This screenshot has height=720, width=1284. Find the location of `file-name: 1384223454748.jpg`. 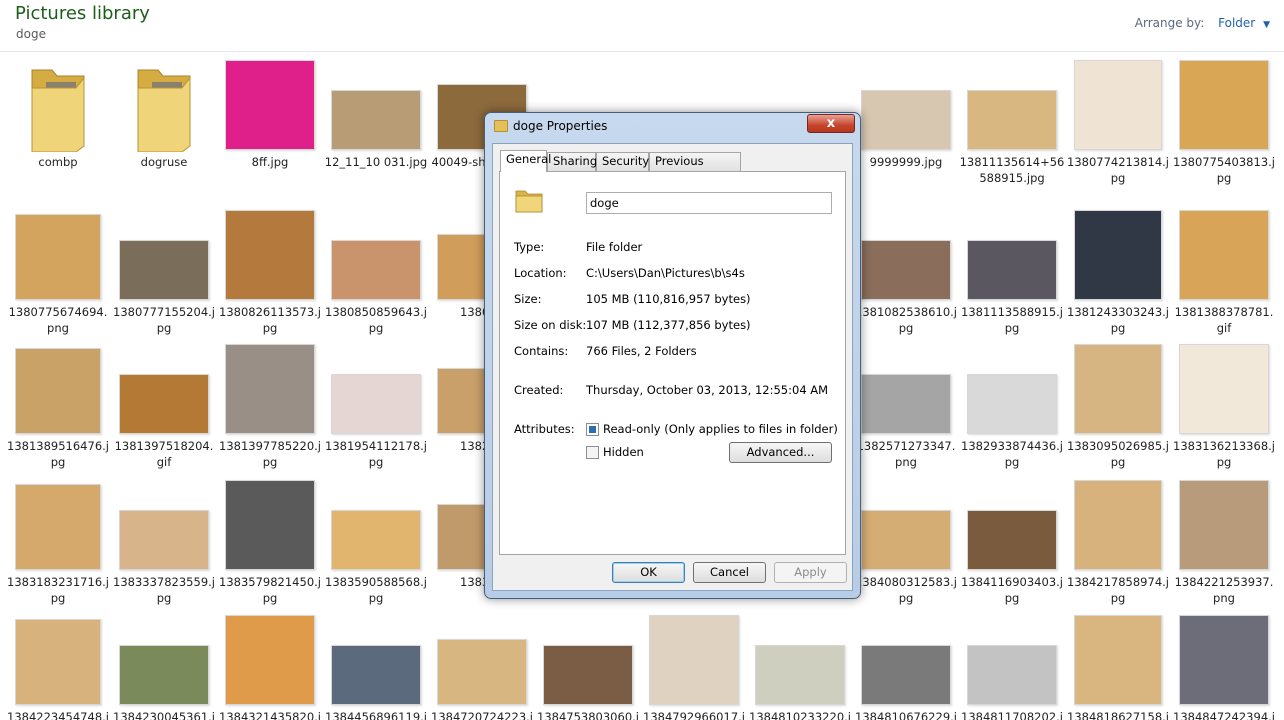

file-name: 1384223454748.jpg is located at coordinates (58, 715).